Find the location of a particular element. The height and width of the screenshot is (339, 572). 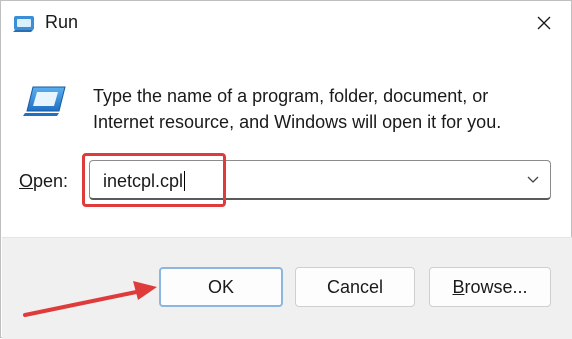

open-label-text: pen: is located at coordinates (51, 181).